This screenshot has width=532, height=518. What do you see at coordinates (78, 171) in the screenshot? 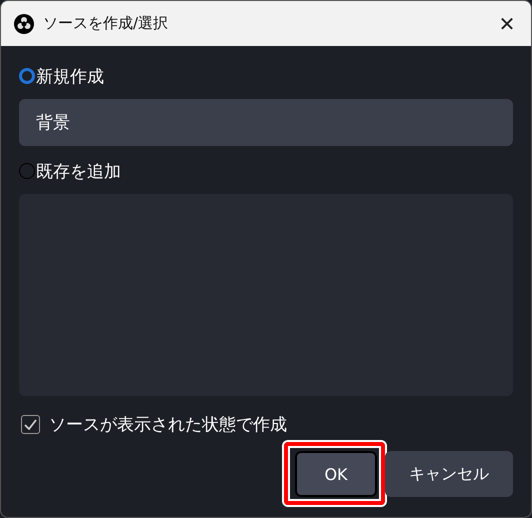
I see `radio-label: 既存を追加` at bounding box center [78, 171].